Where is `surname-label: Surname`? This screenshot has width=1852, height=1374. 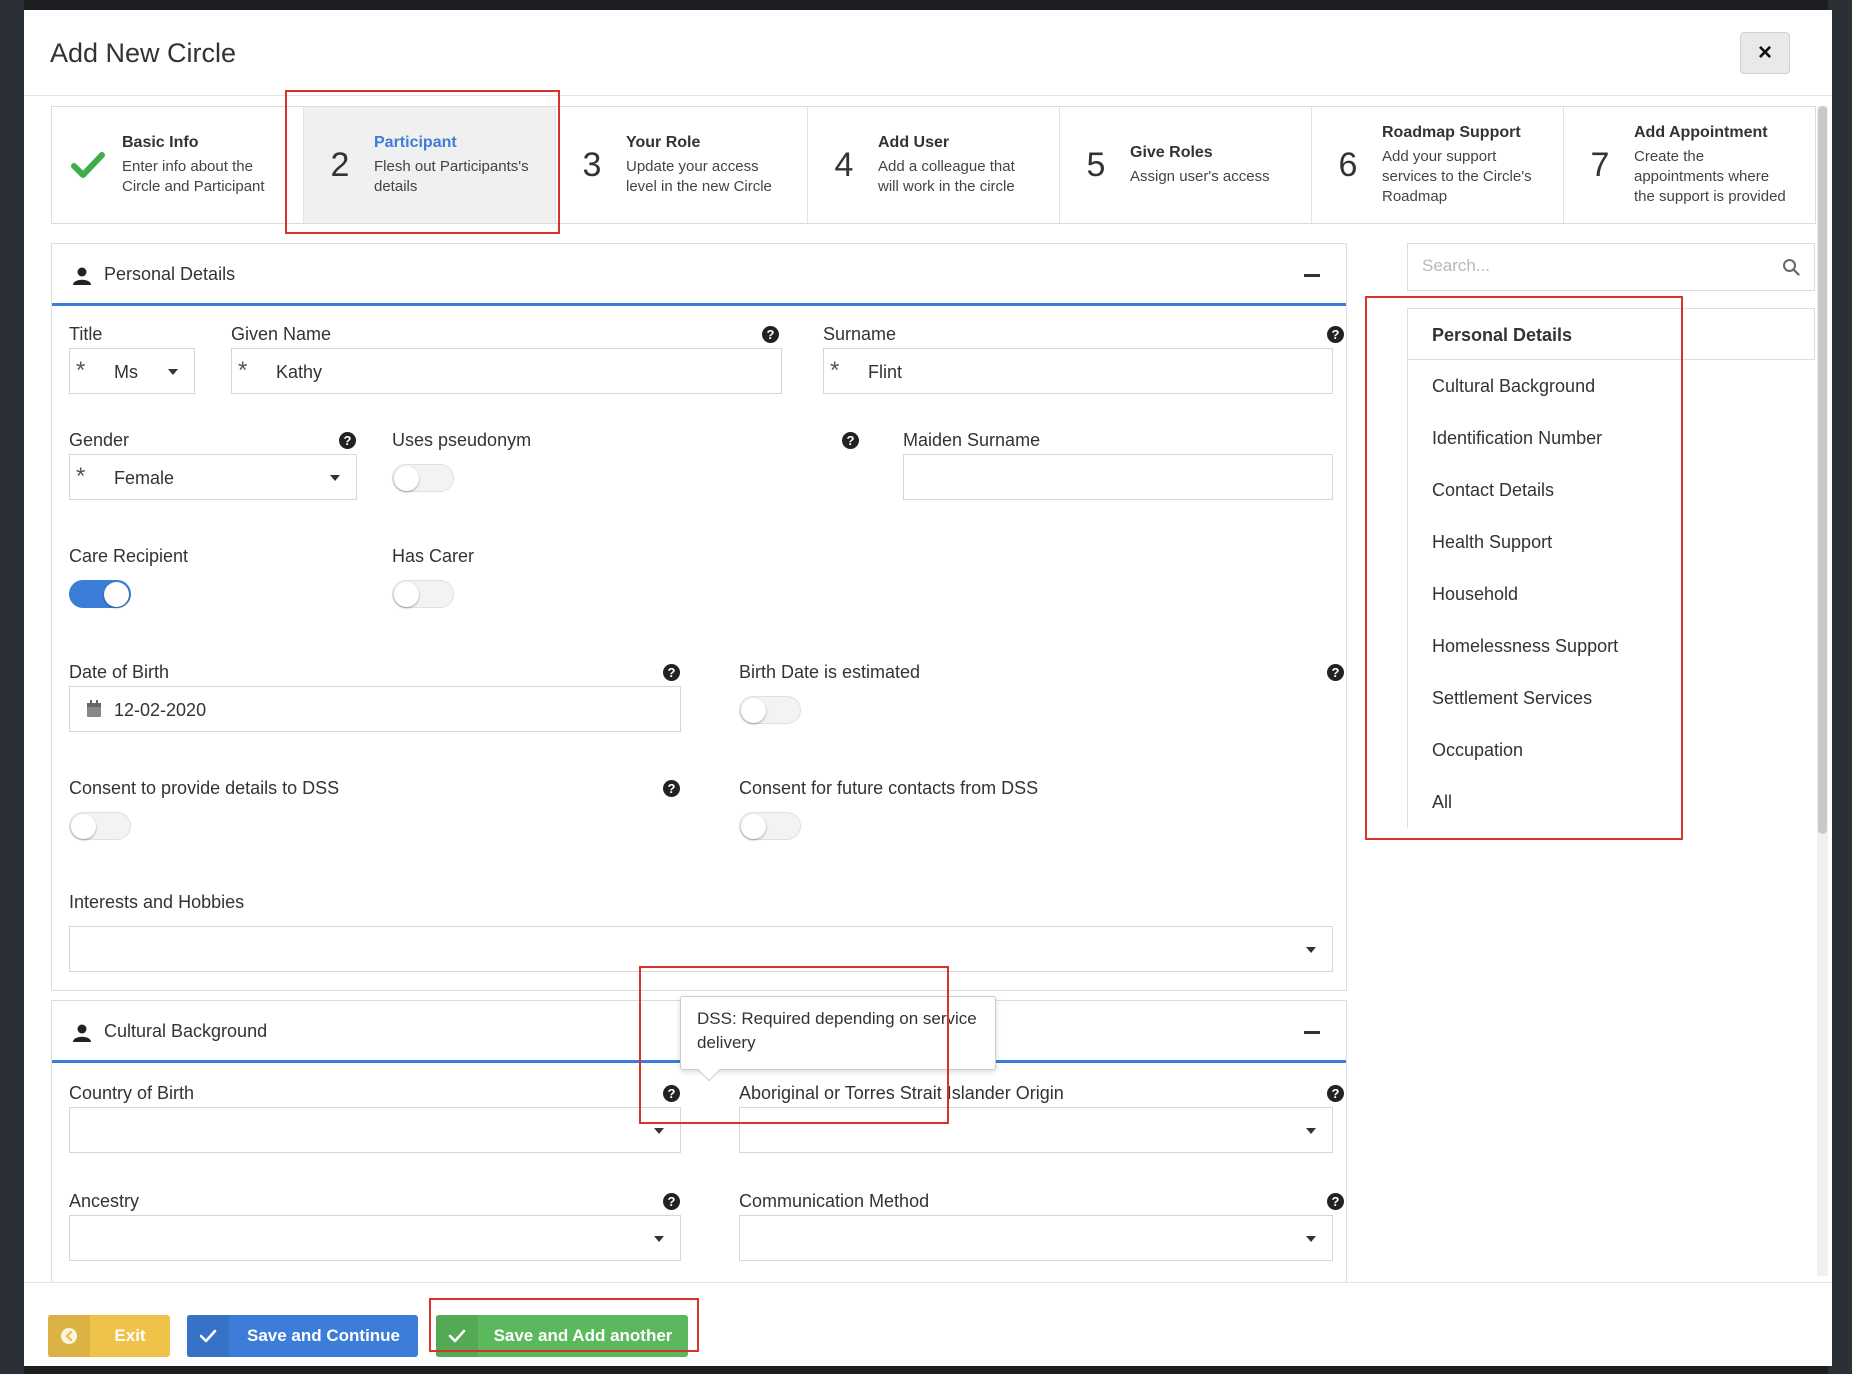 surname-label: Surname is located at coordinates (860, 334).